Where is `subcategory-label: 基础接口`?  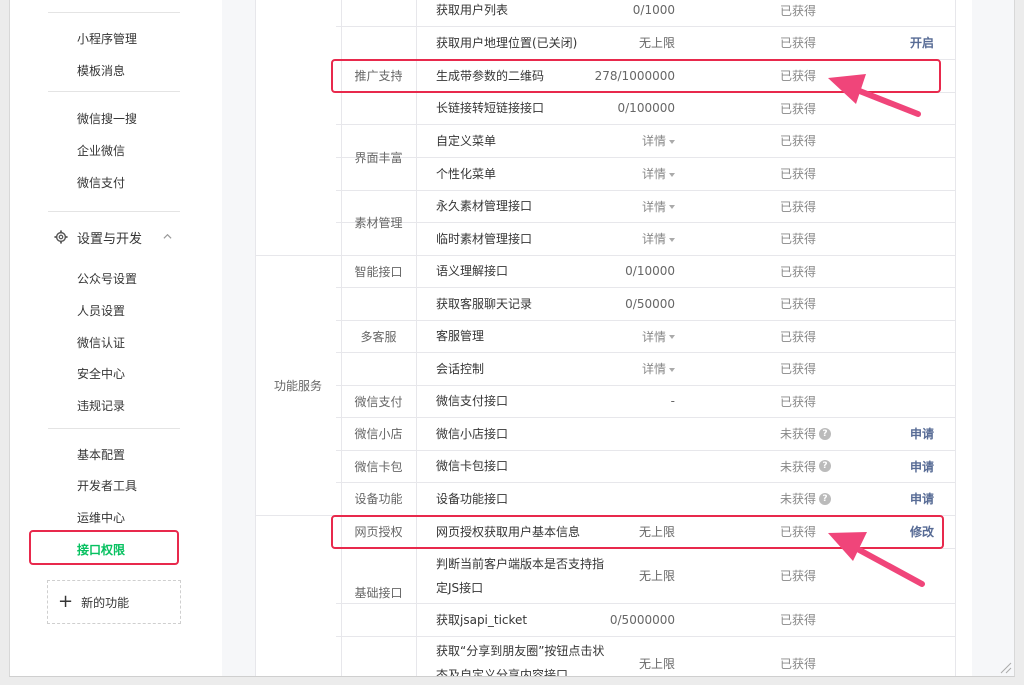
subcategory-label: 基础接口 is located at coordinates (378, 592).